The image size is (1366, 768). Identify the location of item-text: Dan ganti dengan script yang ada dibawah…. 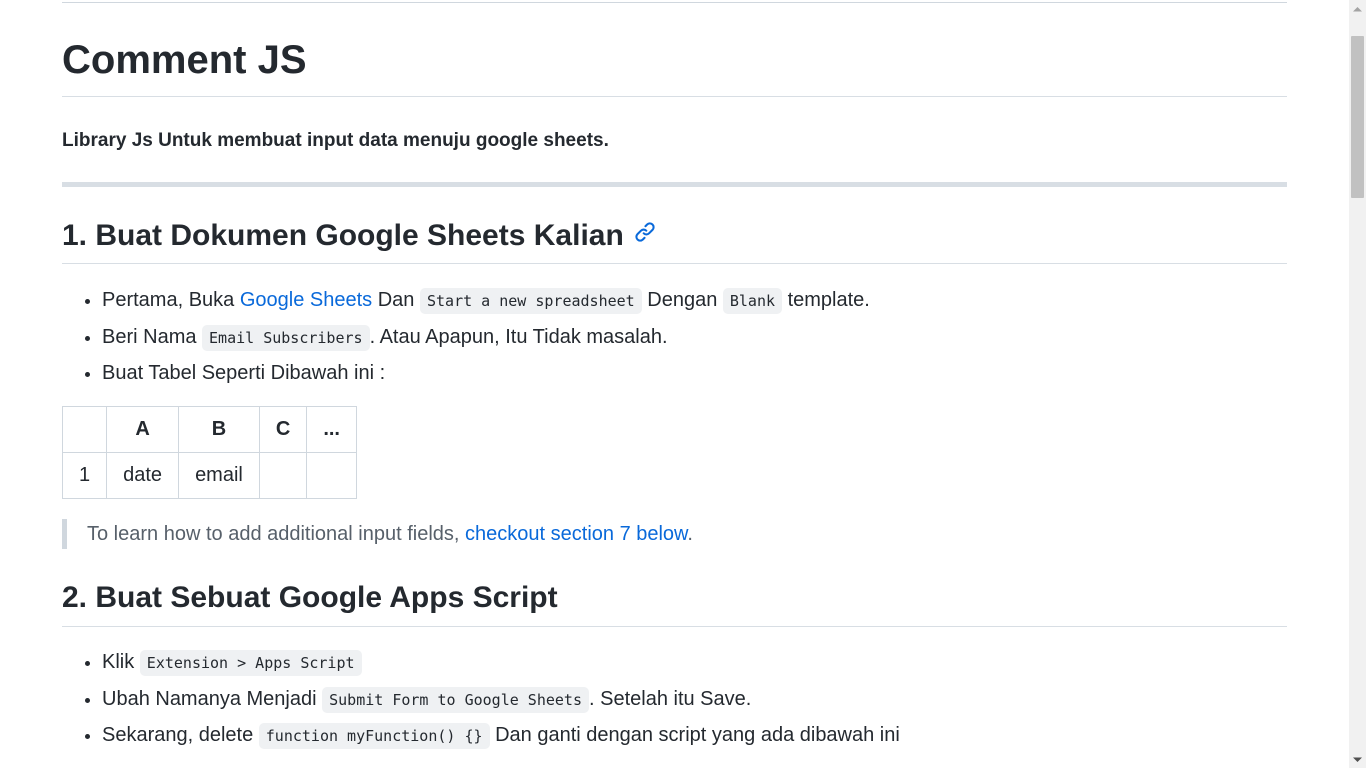
(694, 735).